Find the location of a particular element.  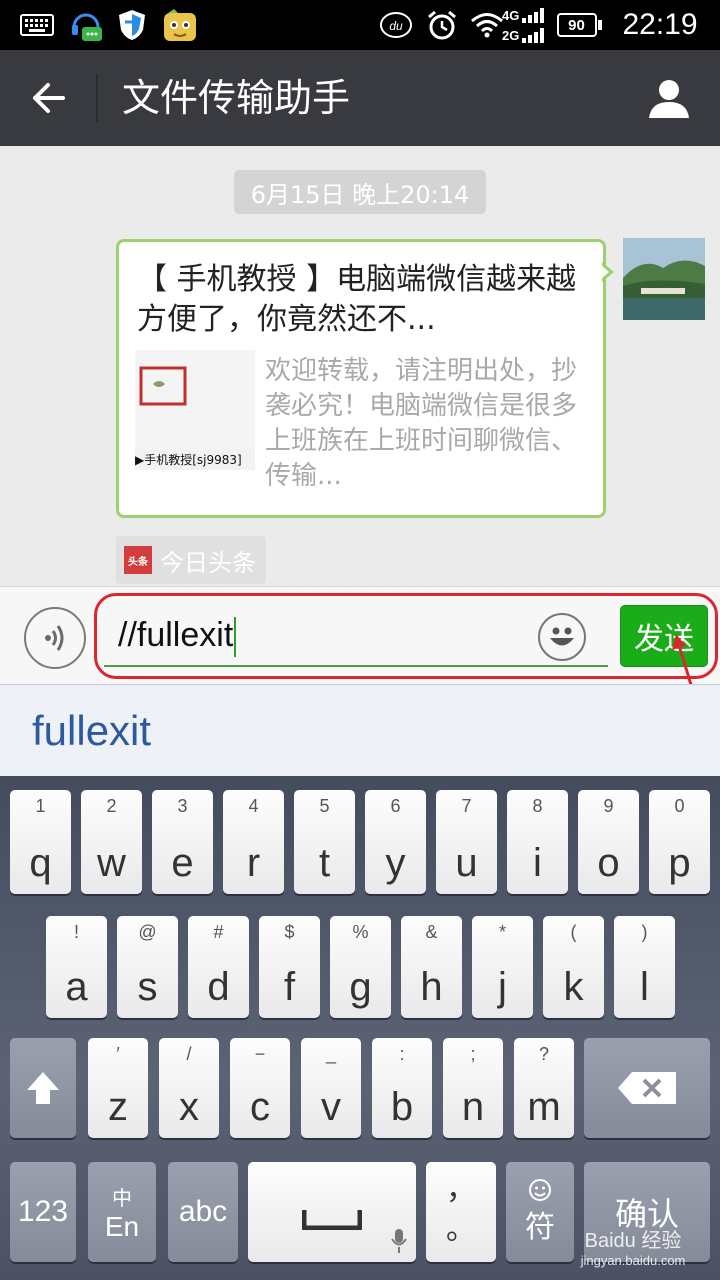

key-c: − c is located at coordinates (260, 1088).